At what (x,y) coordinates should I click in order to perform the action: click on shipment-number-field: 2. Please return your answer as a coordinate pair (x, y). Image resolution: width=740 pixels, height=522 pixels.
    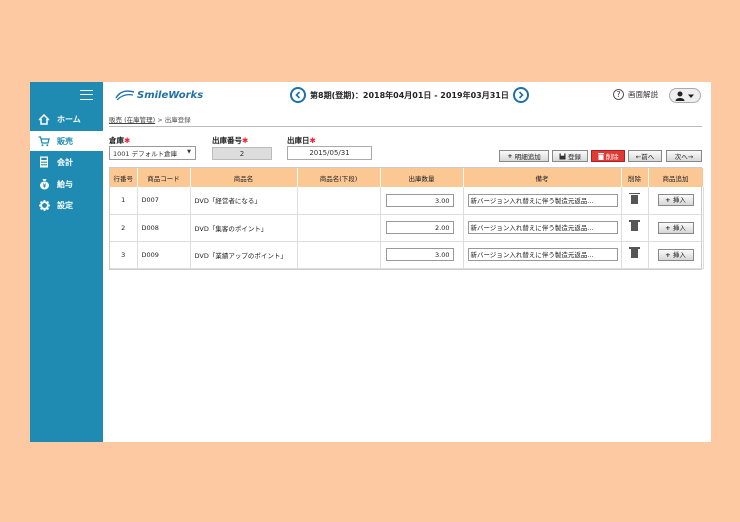
    Looking at the image, I should click on (242, 153).